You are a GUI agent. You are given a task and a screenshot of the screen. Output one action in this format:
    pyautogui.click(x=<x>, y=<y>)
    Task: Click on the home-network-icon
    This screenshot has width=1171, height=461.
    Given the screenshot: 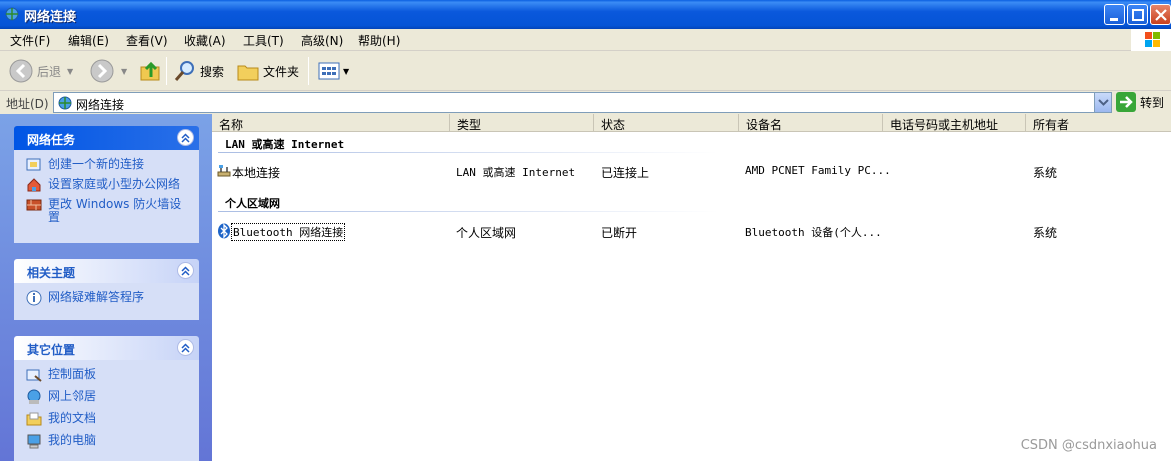 What is the action you would take?
    pyautogui.click(x=34, y=185)
    